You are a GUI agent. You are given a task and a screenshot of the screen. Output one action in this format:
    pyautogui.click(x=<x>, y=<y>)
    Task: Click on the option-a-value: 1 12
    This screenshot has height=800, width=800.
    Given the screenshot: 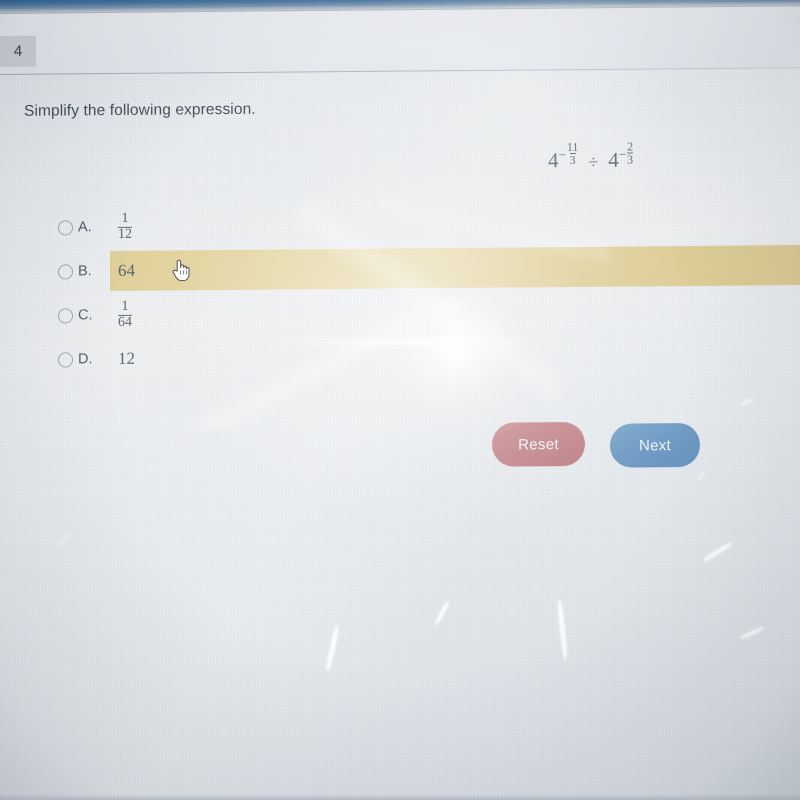 What is the action you would take?
    pyautogui.click(x=125, y=226)
    